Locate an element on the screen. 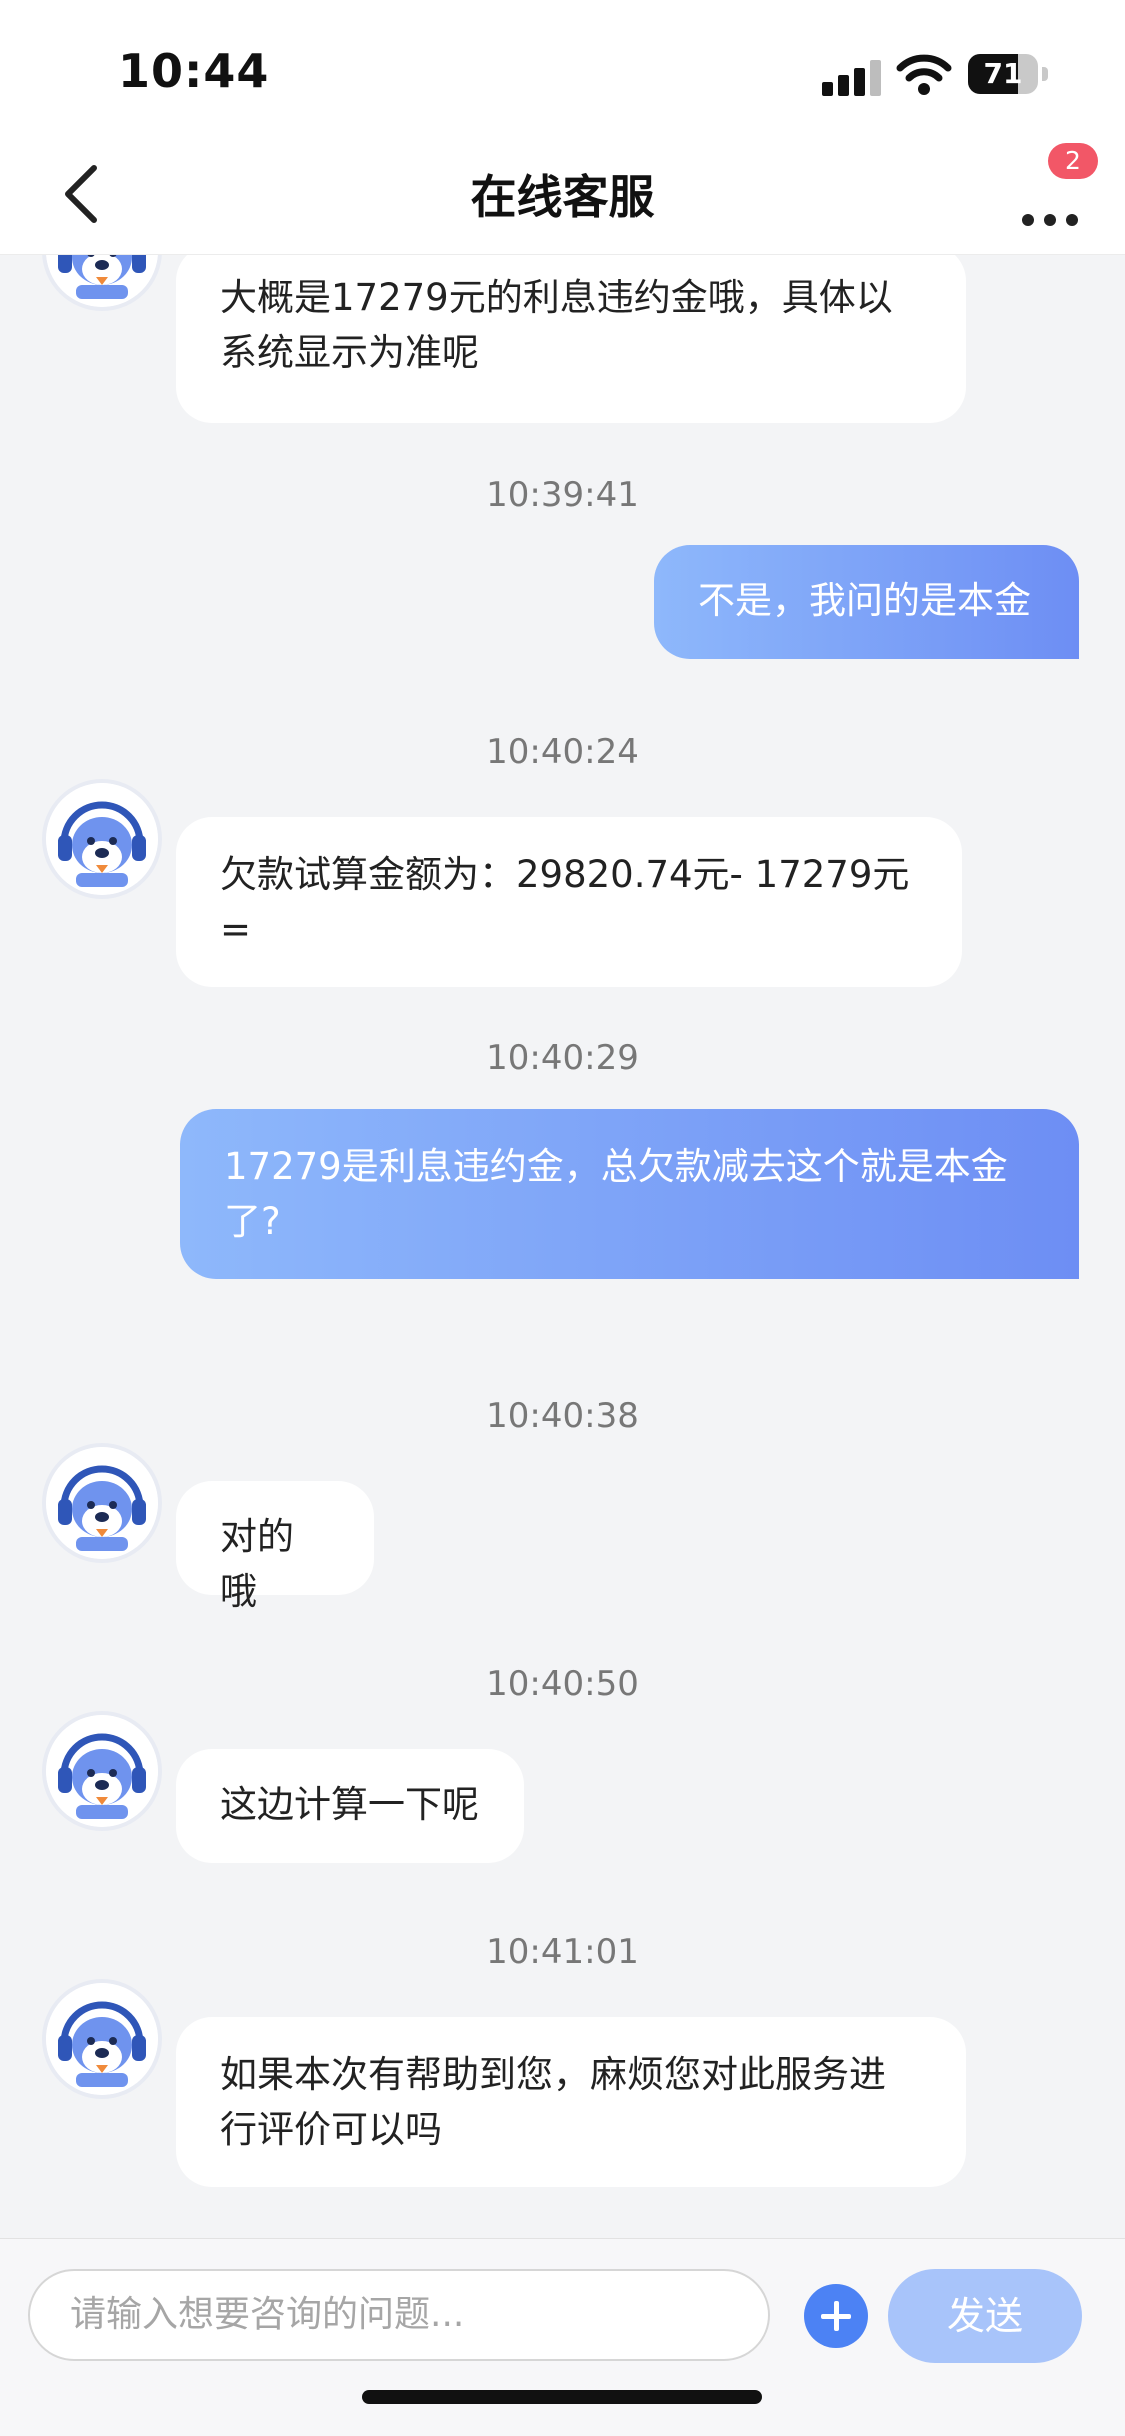 The height and width of the screenshot is (2436, 1125). notification-badge: 2 is located at coordinates (1073, 161).